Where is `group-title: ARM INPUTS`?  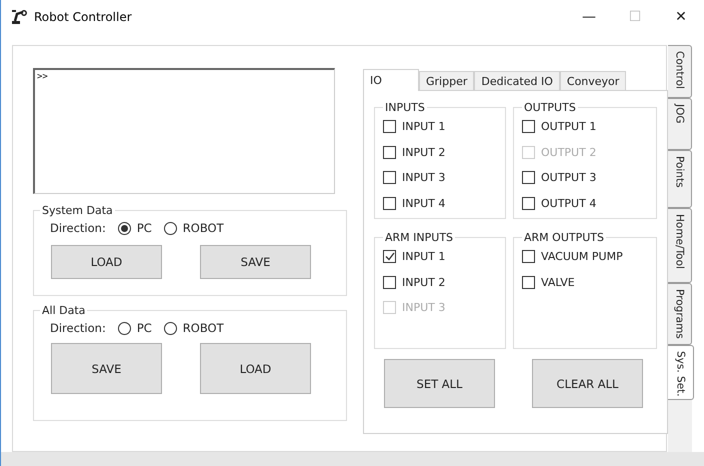
group-title: ARM INPUTS is located at coordinates (419, 237).